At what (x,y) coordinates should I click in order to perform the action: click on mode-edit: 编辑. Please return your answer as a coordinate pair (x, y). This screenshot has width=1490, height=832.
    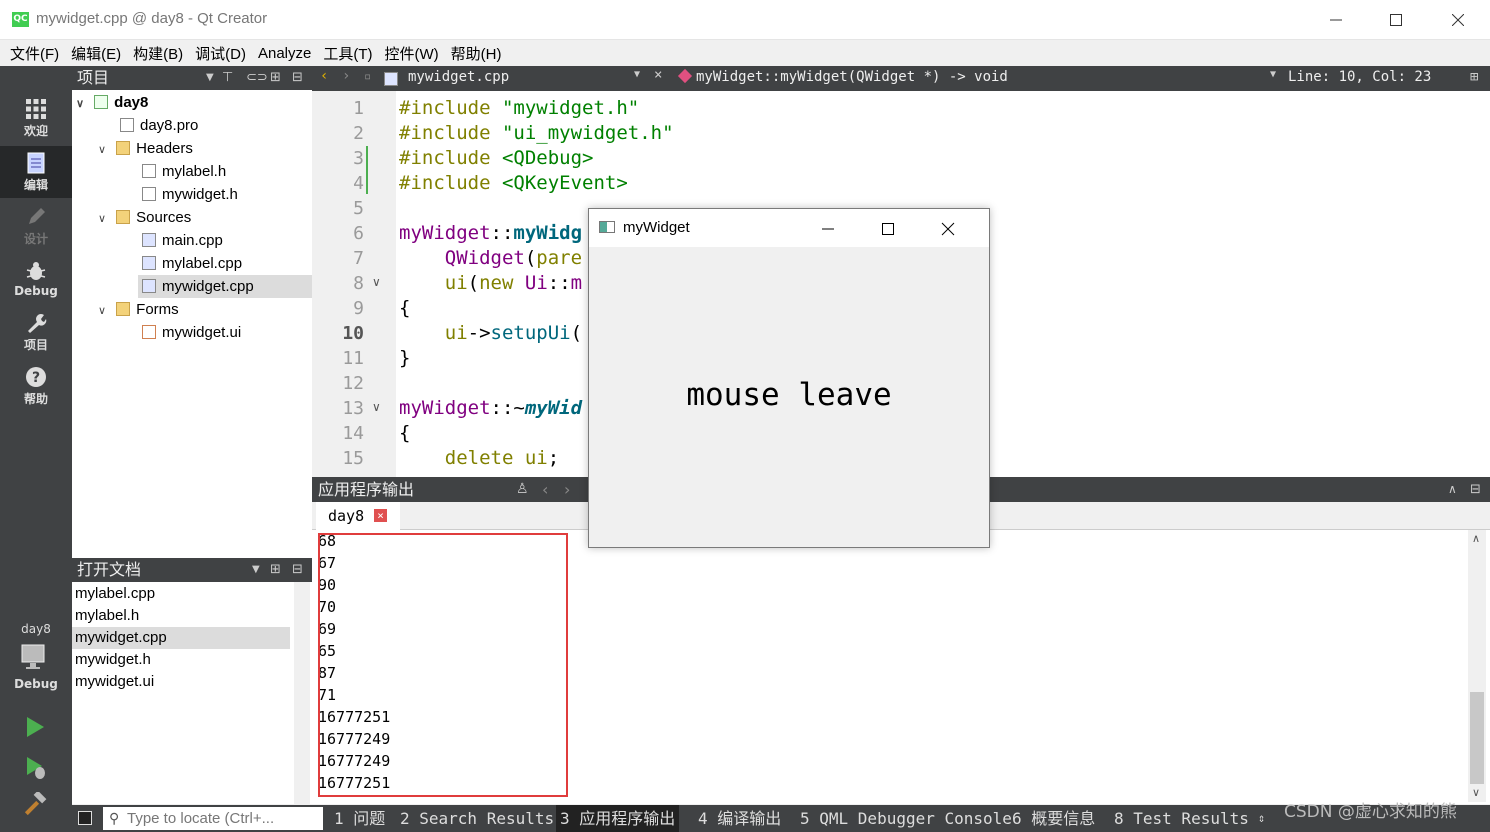
    Looking at the image, I should click on (36, 172).